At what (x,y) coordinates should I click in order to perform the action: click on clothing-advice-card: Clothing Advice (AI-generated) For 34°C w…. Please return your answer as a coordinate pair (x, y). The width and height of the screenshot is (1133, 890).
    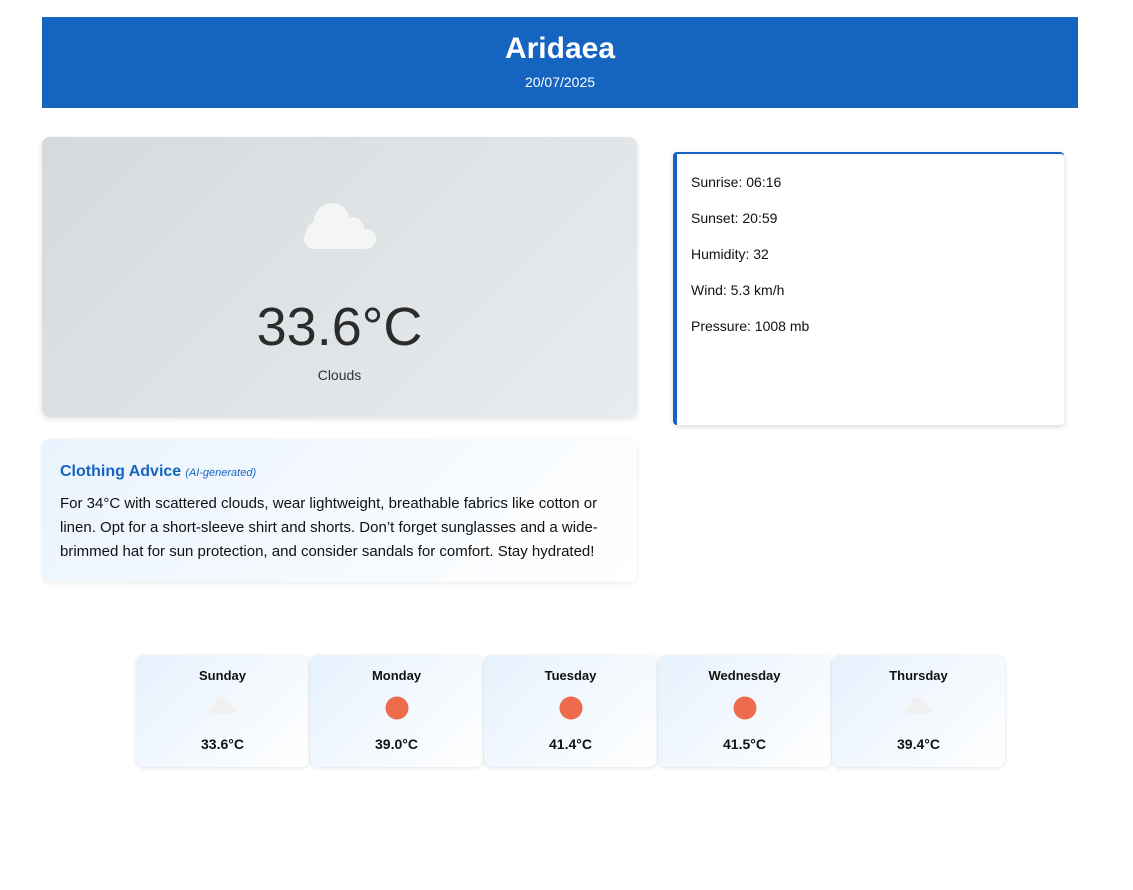
    Looking at the image, I should click on (339, 510).